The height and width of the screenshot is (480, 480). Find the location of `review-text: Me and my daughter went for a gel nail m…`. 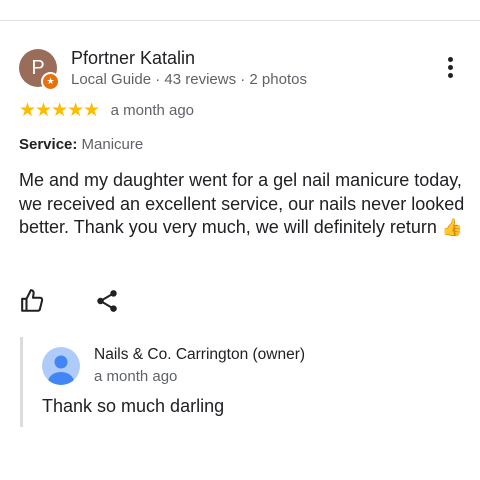

review-text: Me and my daughter went for a gel nail m… is located at coordinates (242, 203).